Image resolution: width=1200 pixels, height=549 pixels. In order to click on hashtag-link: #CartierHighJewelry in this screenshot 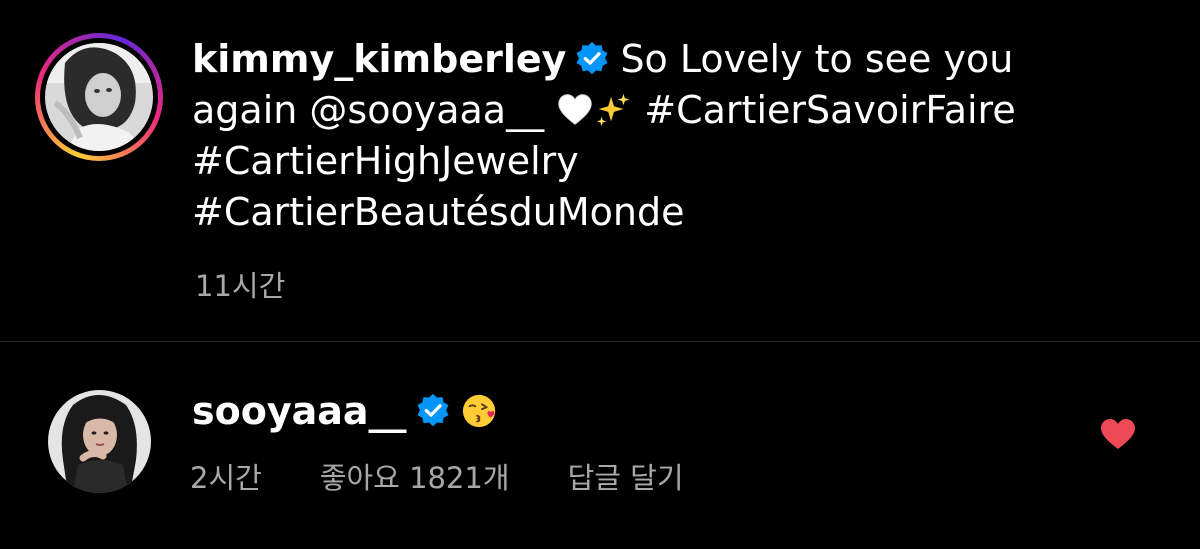, I will do `click(385, 161)`.